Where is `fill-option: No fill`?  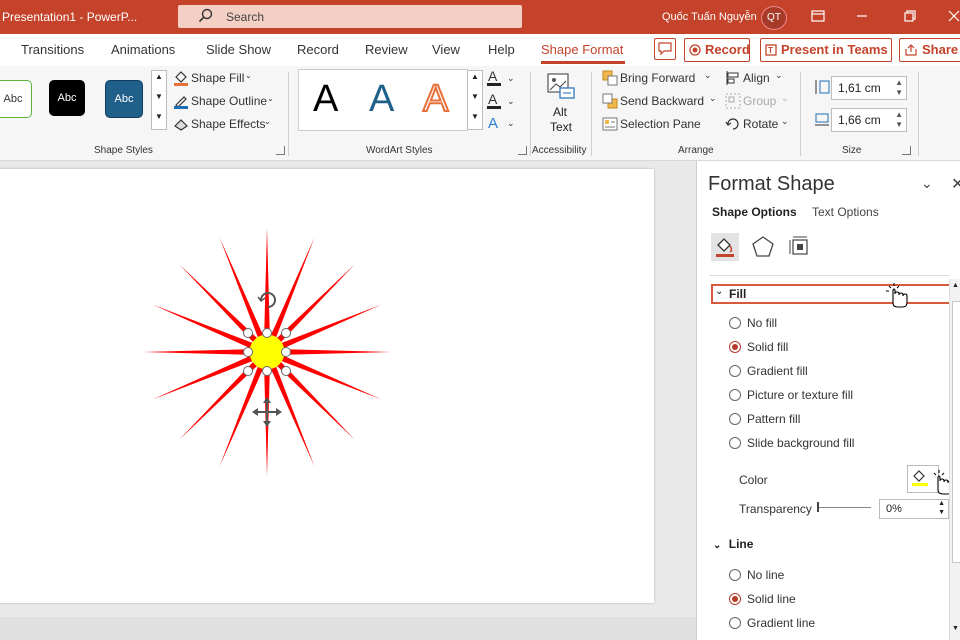
fill-option: No fill is located at coordinates (834, 324).